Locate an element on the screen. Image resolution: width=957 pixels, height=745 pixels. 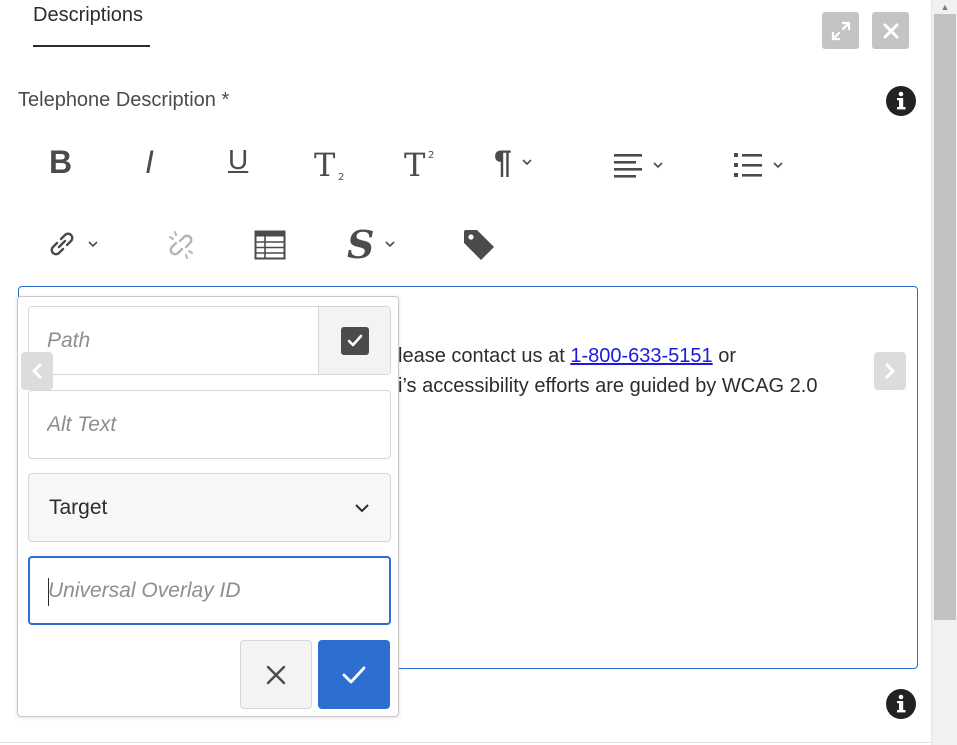
subscript-icon: T 2 is located at coordinates (329, 164).